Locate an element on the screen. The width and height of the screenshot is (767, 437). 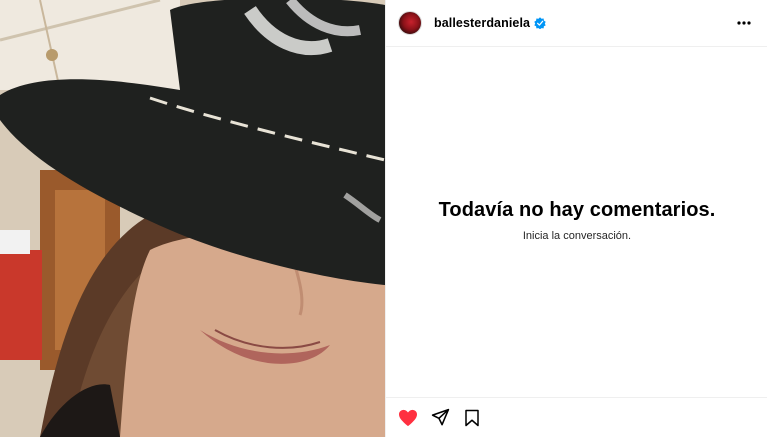
save-button is located at coordinates (472, 418).